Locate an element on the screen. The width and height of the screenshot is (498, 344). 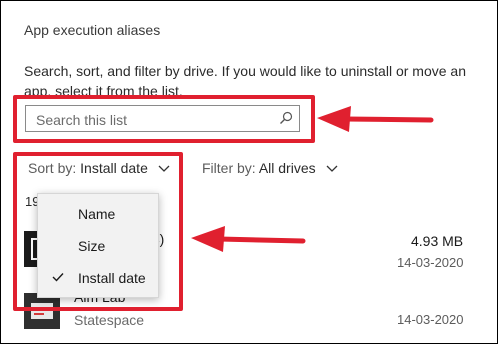
highlight-box is located at coordinates (164, 119).